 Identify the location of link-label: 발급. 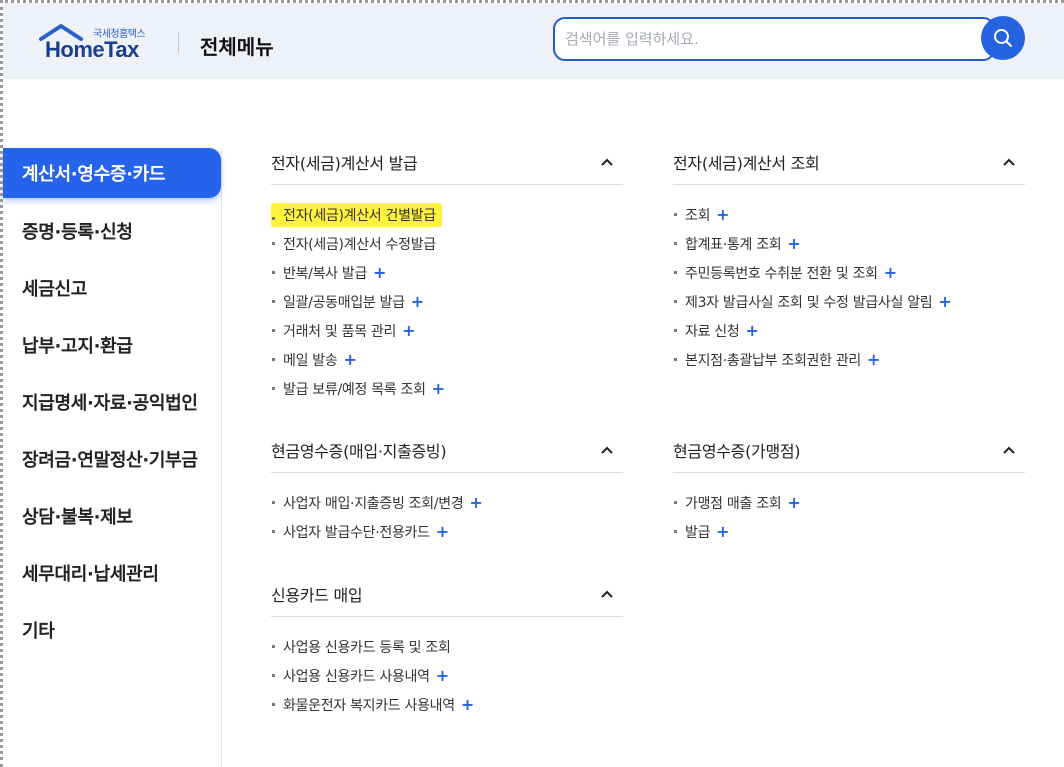
(697, 532).